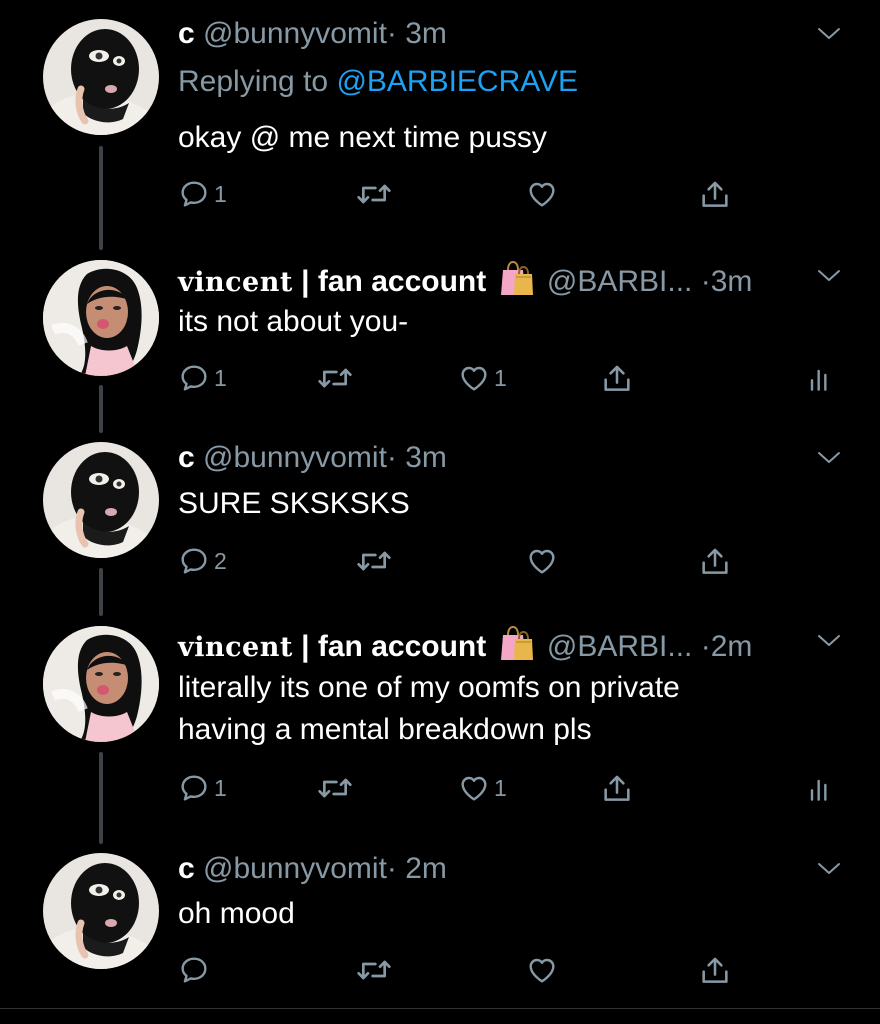  Describe the element at coordinates (294, 503) in the screenshot. I see `tweet-text: SURE SKSKSKS` at that location.